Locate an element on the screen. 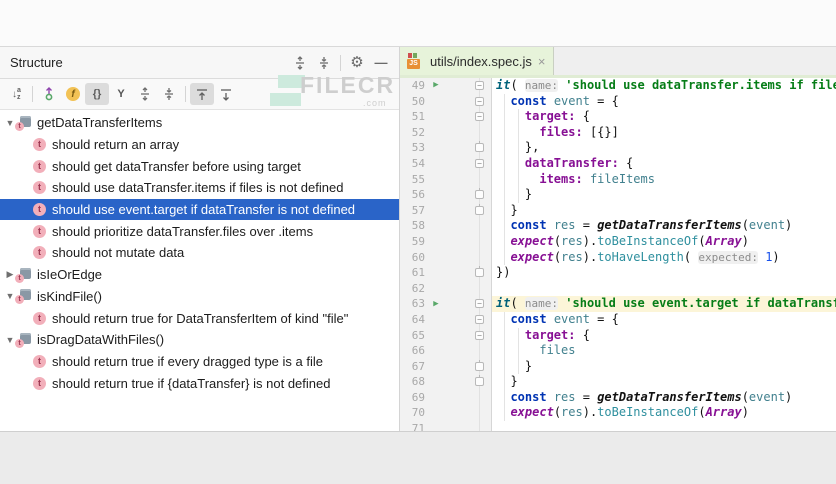 This screenshot has width=836, height=484. hide-panel-icon: — is located at coordinates (381, 63).